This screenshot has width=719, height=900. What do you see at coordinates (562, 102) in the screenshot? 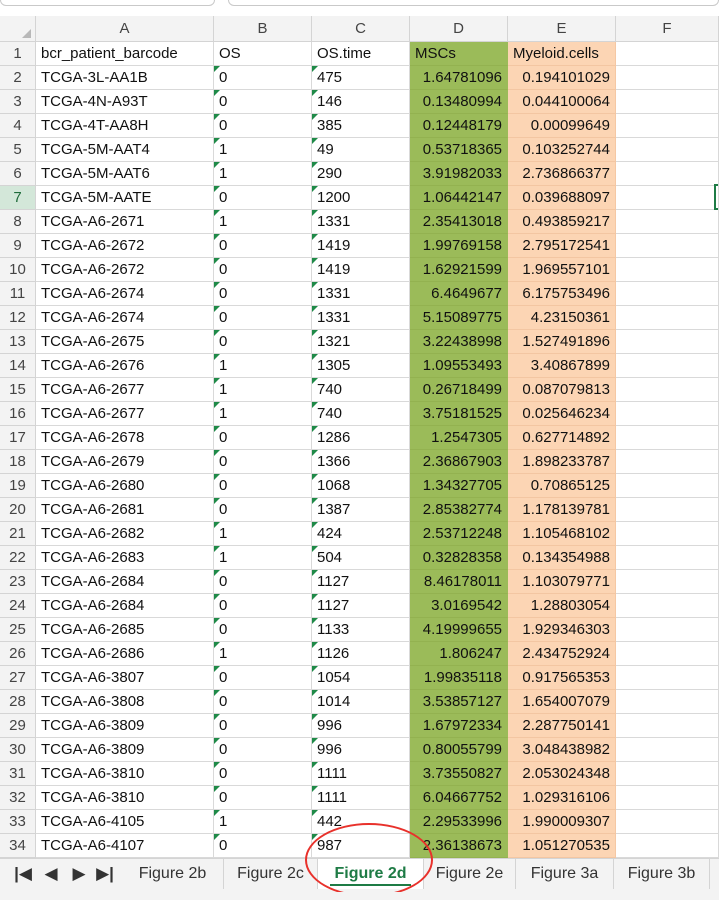
I see `cell-e: 0.044100064` at bounding box center [562, 102].